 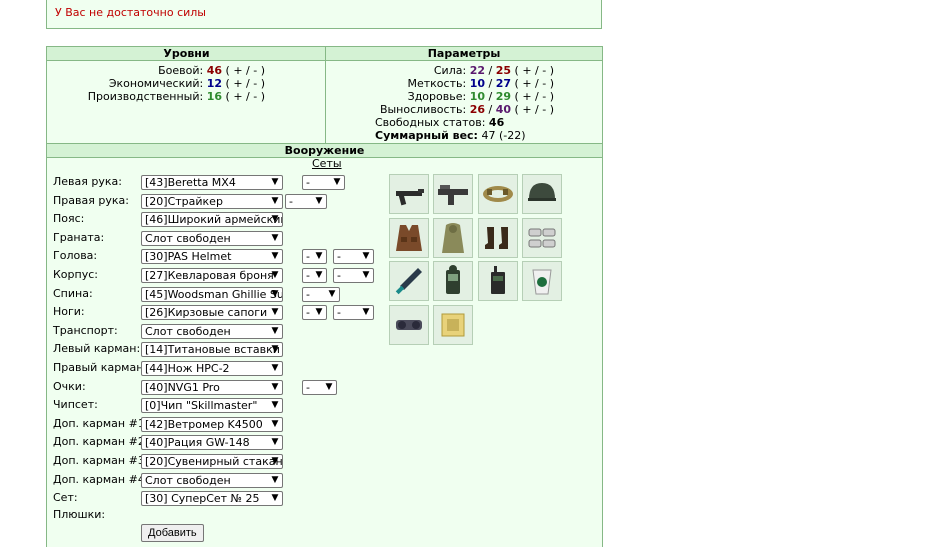 What do you see at coordinates (187, 368) in the screenshot?
I see `slot-select-value: [44]Нож HPC-2` at bounding box center [187, 368].